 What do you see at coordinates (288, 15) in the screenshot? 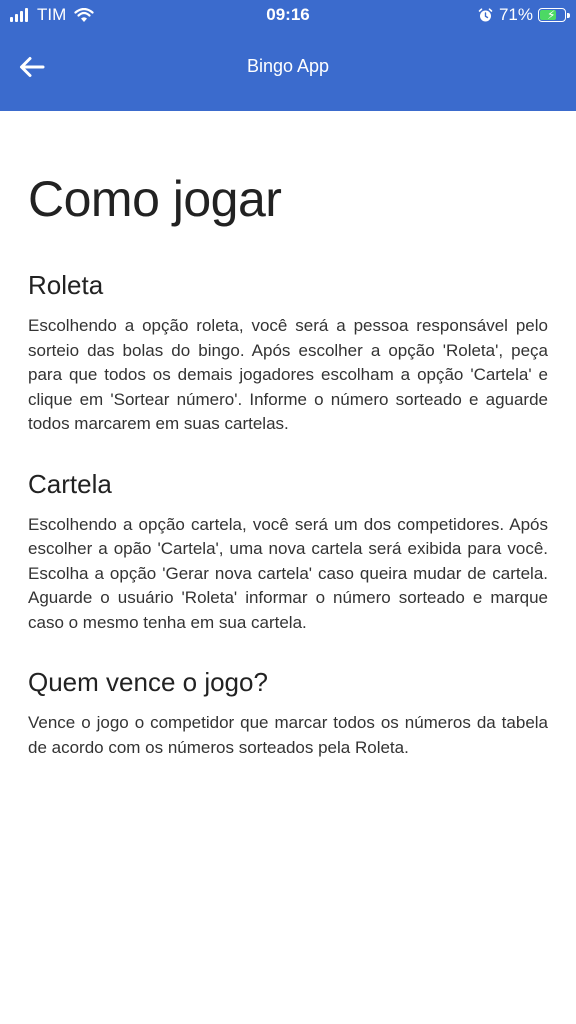
I see `status-bar: TIM 09:16 71% ⚡` at bounding box center [288, 15].